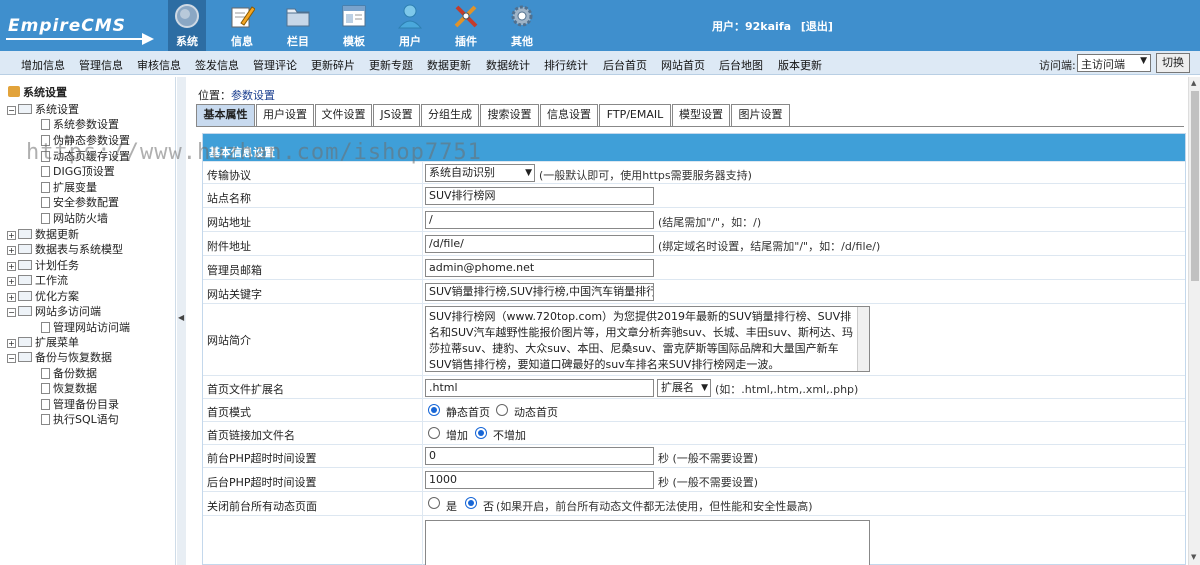  What do you see at coordinates (635, 115) in the screenshot?
I see `tab-ftp-email: FTP/EMAIL` at bounding box center [635, 115].